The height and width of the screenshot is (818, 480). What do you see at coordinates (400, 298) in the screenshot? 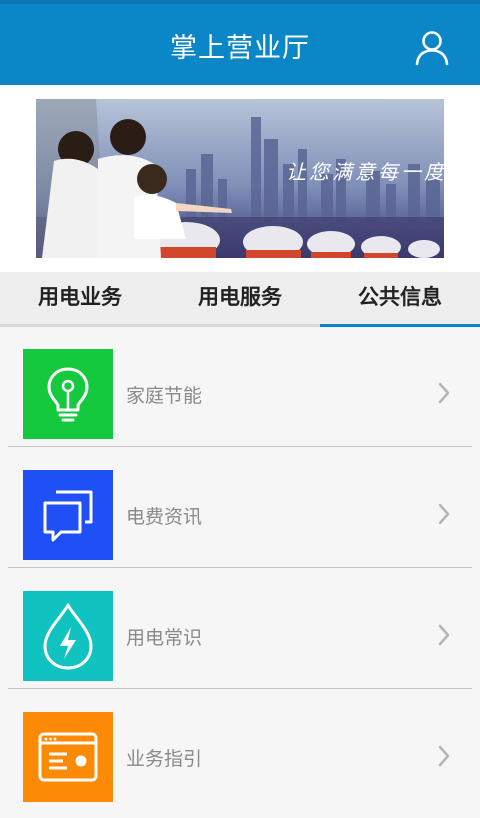
I see `tab-public-info: 公共信息` at bounding box center [400, 298].